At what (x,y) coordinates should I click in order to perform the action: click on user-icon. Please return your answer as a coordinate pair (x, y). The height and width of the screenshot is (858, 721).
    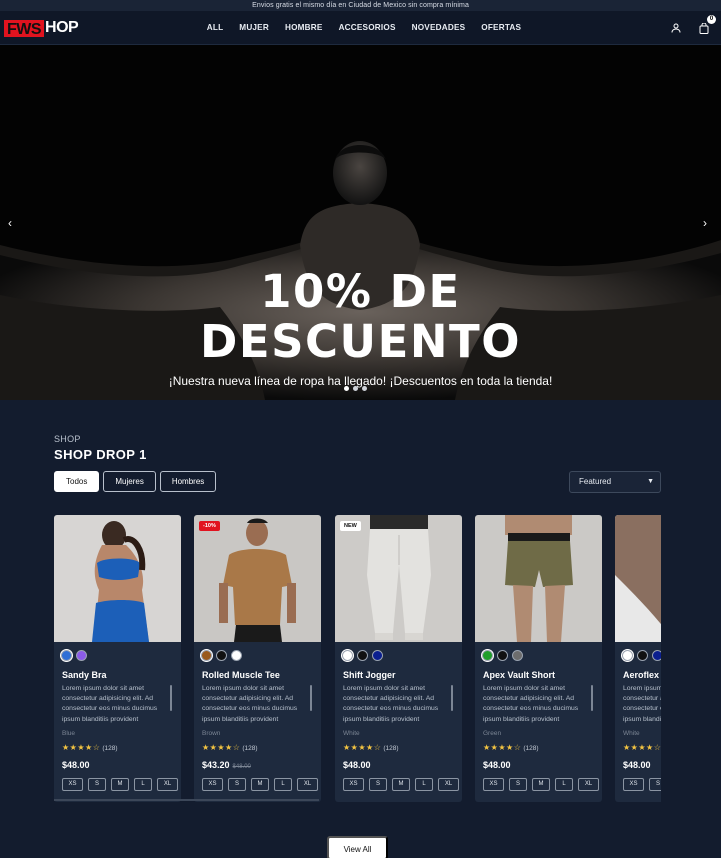
    Looking at the image, I should click on (676, 28).